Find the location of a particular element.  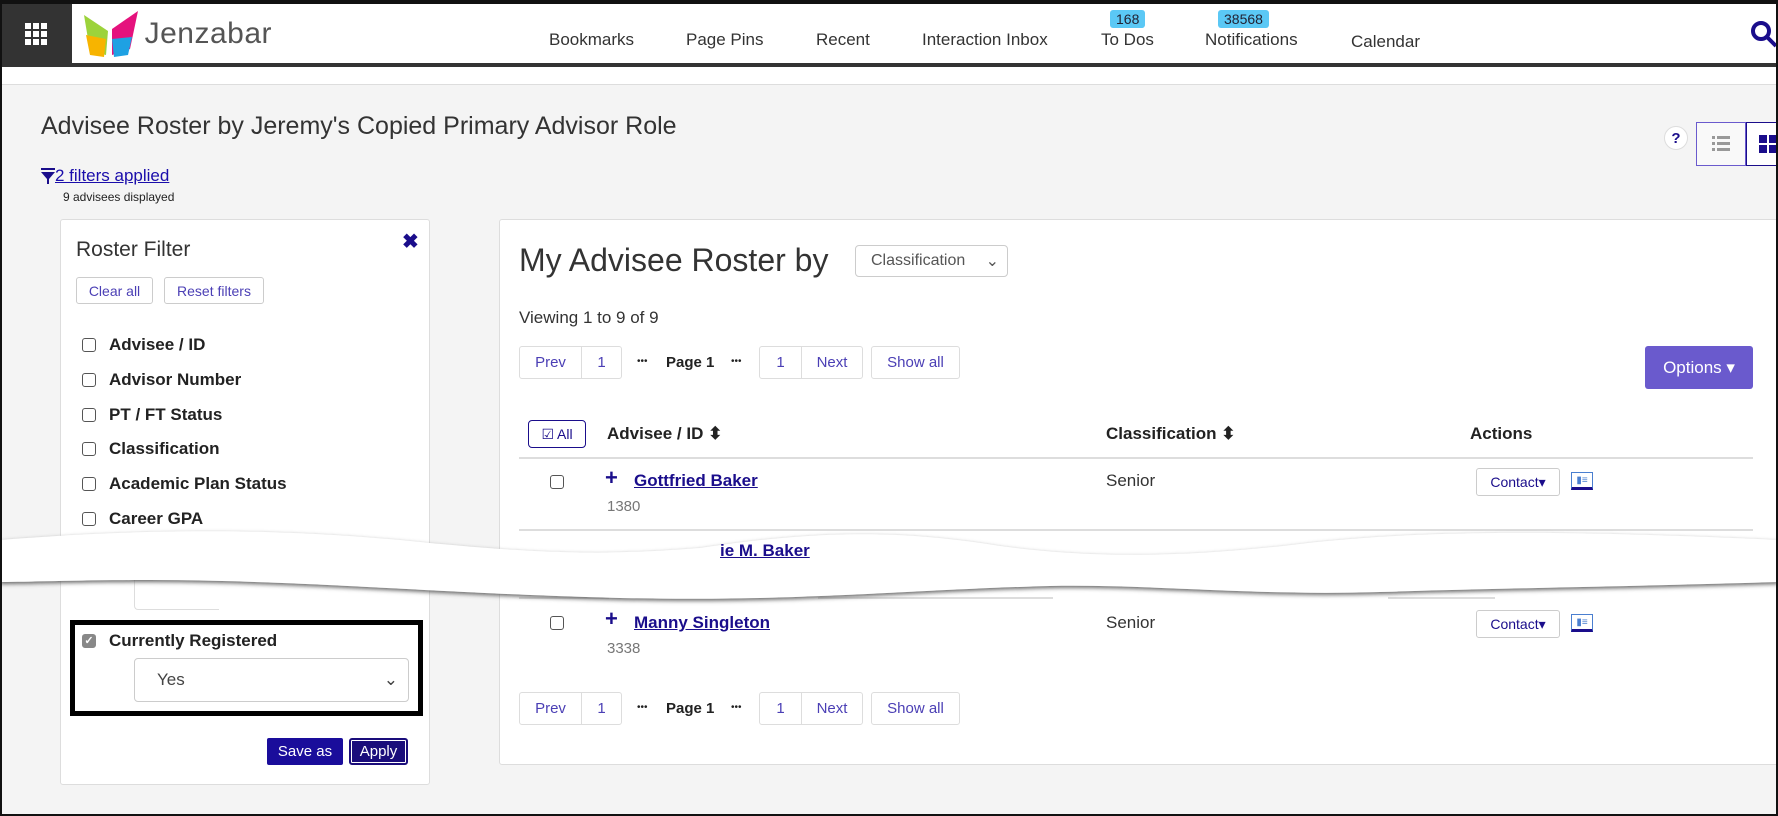

search-icon is located at coordinates (1764, 34).